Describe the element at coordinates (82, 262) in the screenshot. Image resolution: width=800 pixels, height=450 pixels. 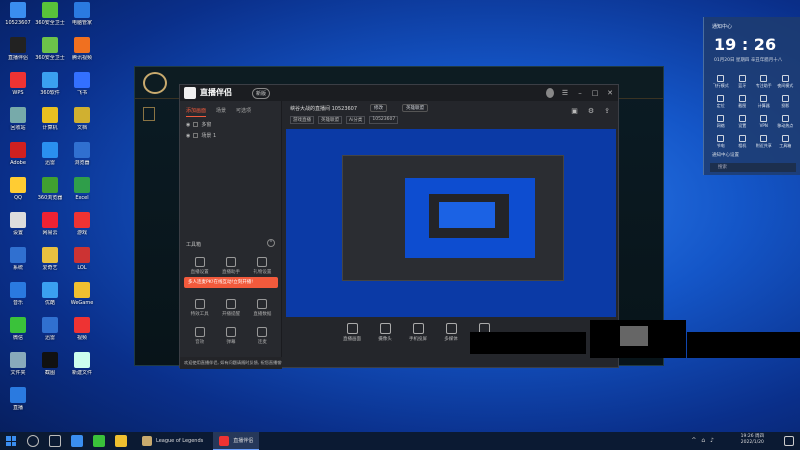
I see `desktop-icon: LOL` at that location.